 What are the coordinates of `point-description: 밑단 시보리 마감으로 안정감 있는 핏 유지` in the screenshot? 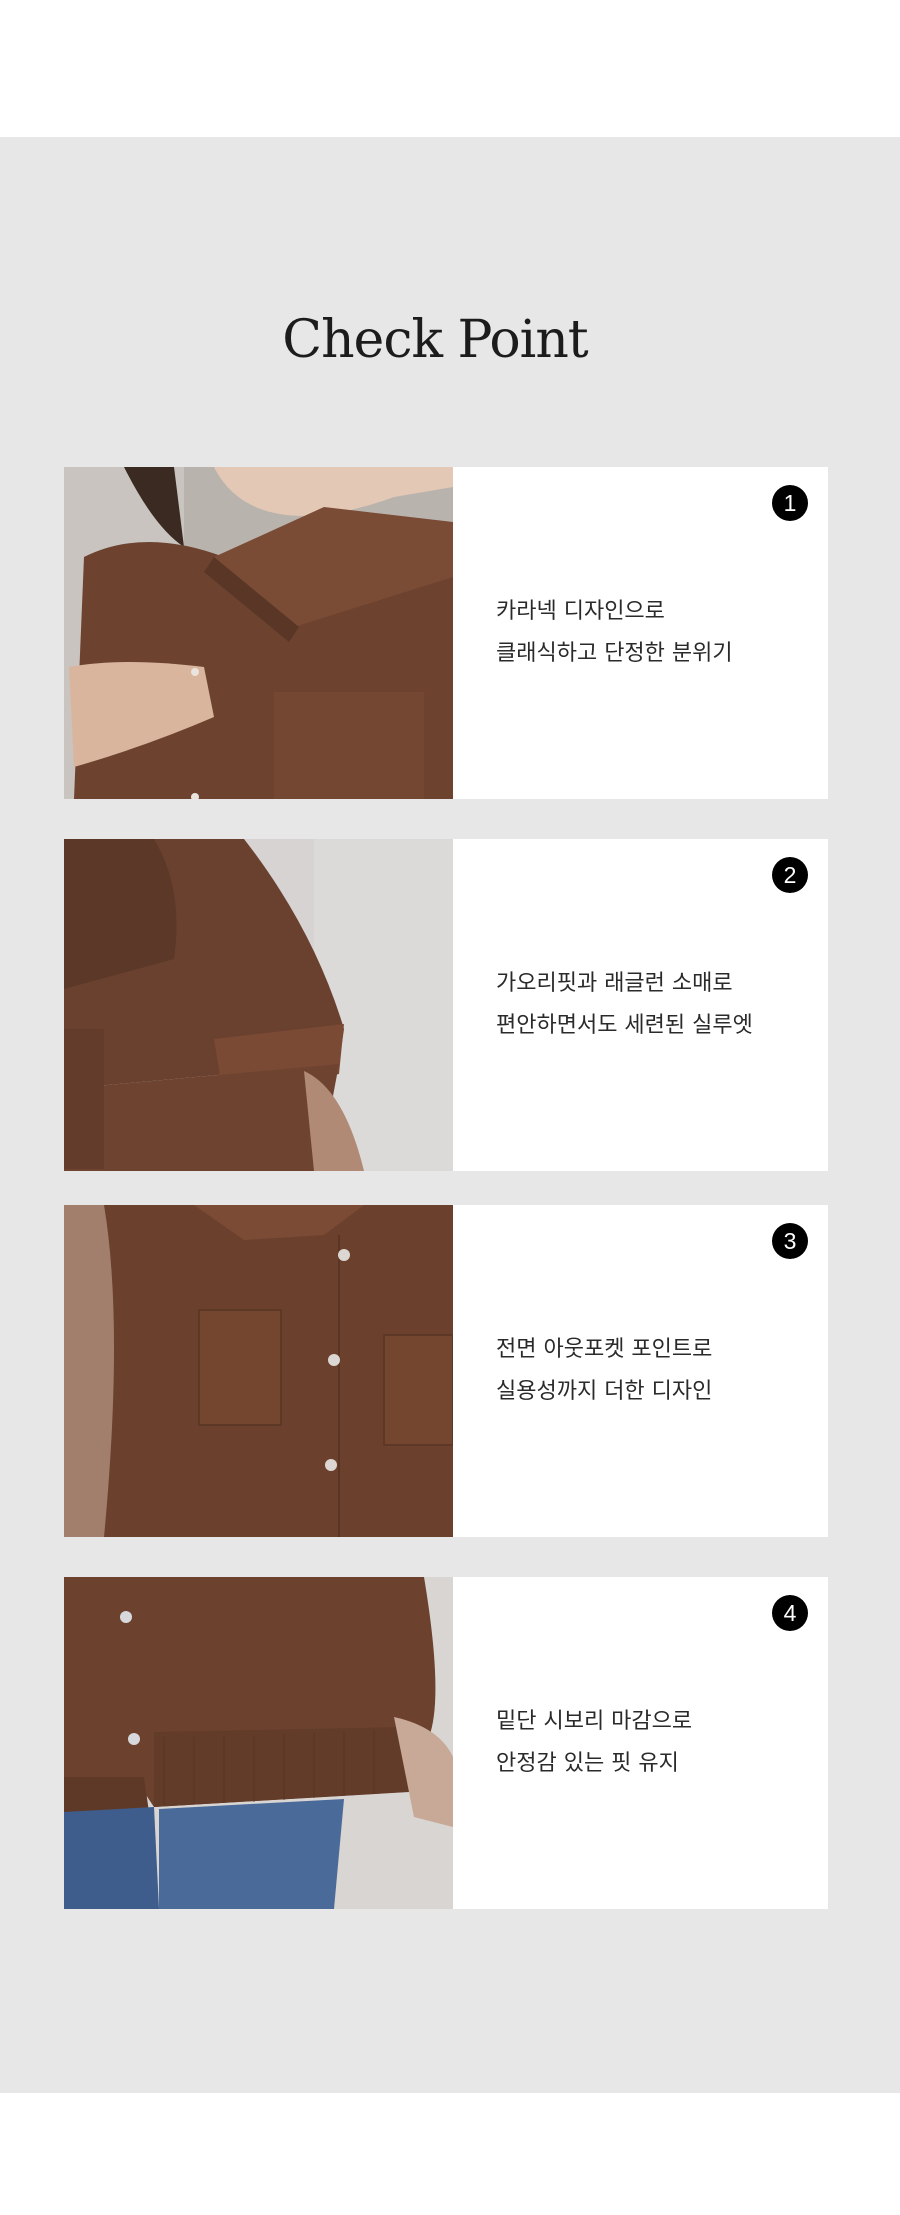 It's located at (656, 1743).